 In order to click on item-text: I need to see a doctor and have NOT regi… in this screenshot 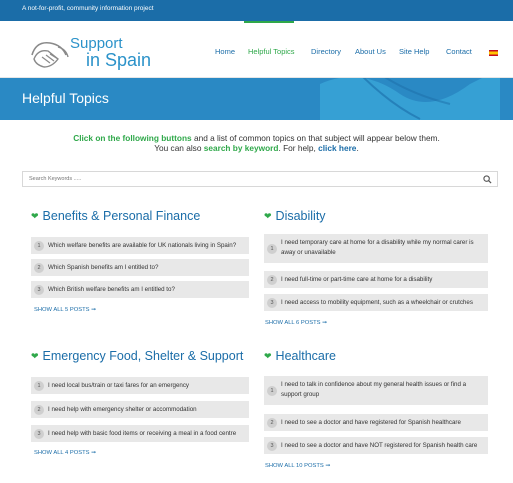, I will do `click(379, 445)`.